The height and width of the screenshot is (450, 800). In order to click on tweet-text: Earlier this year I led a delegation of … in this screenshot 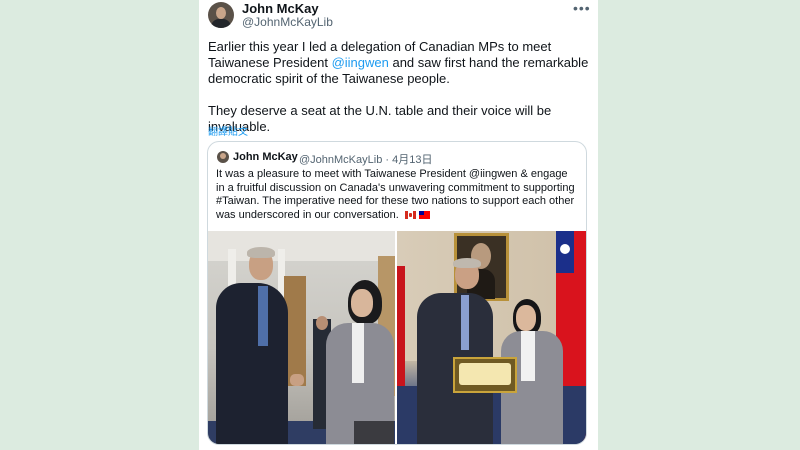, I will do `click(400, 87)`.